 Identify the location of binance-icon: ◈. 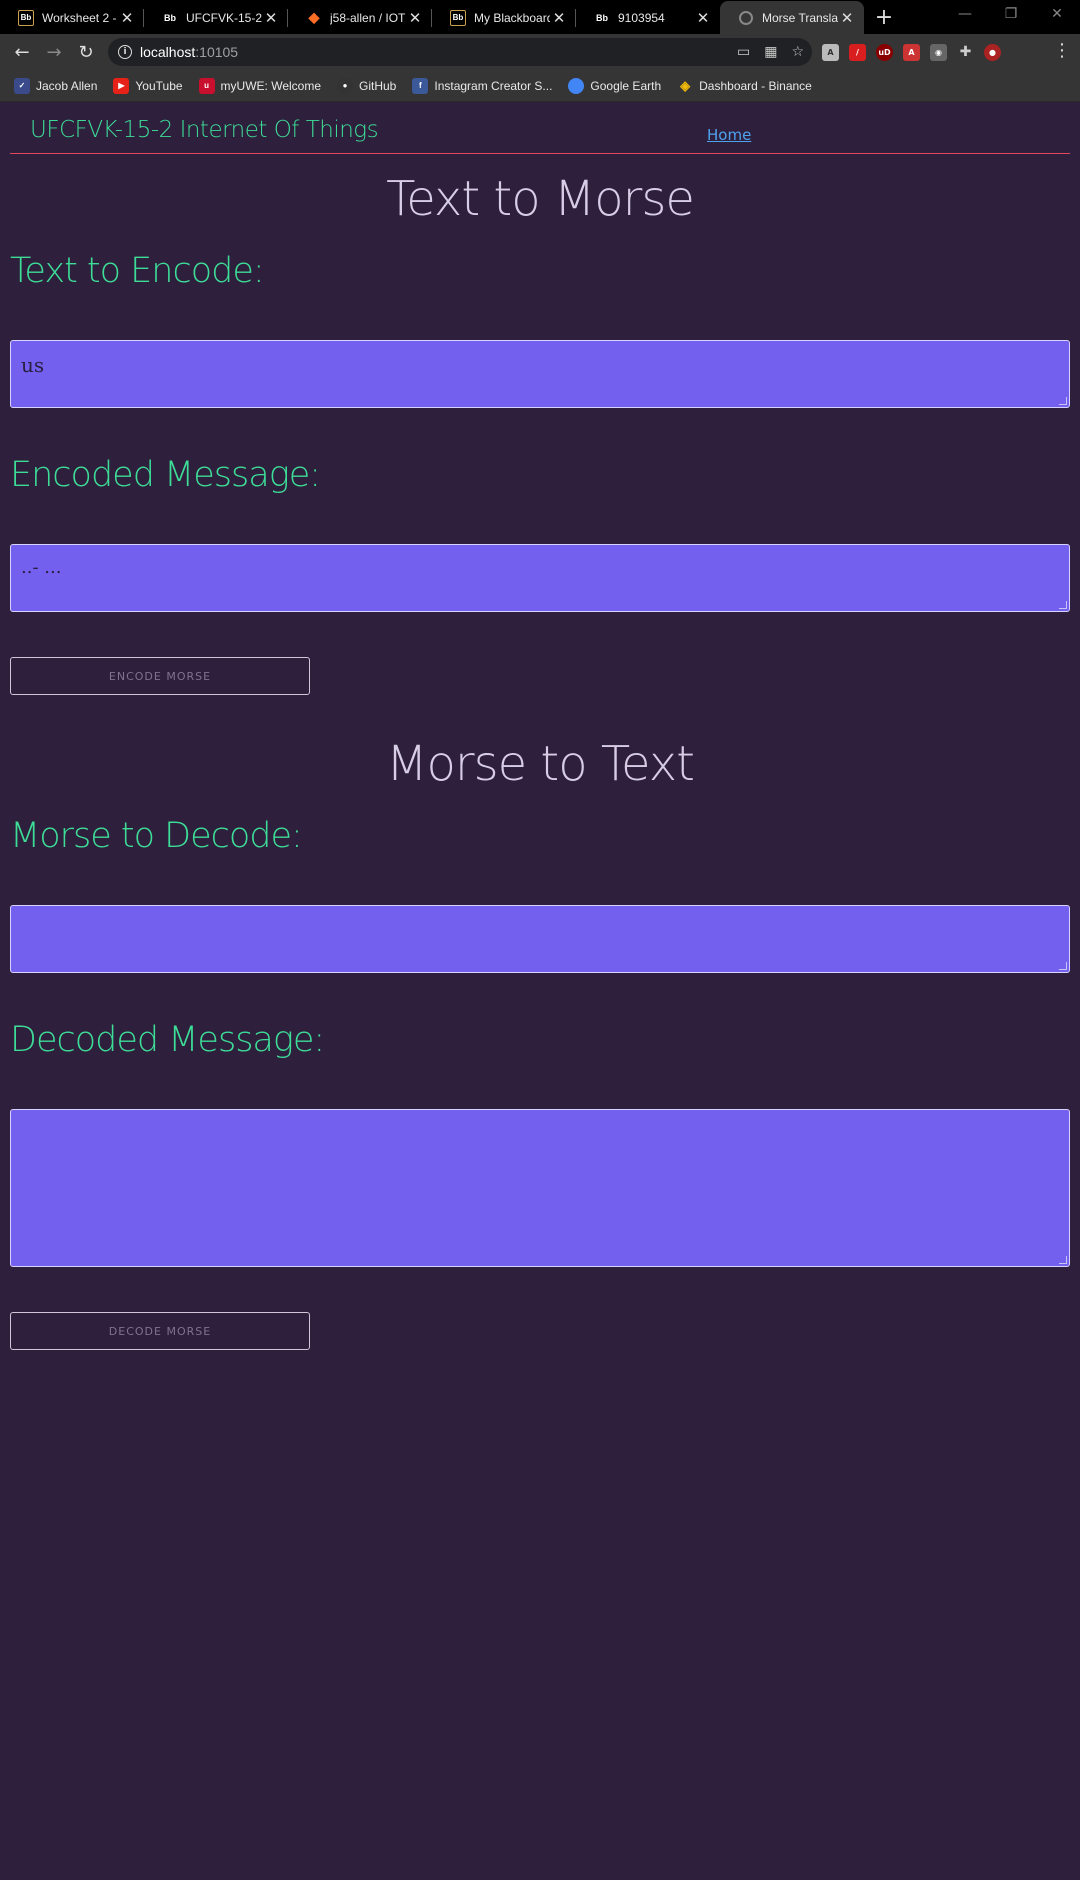
(685, 85).